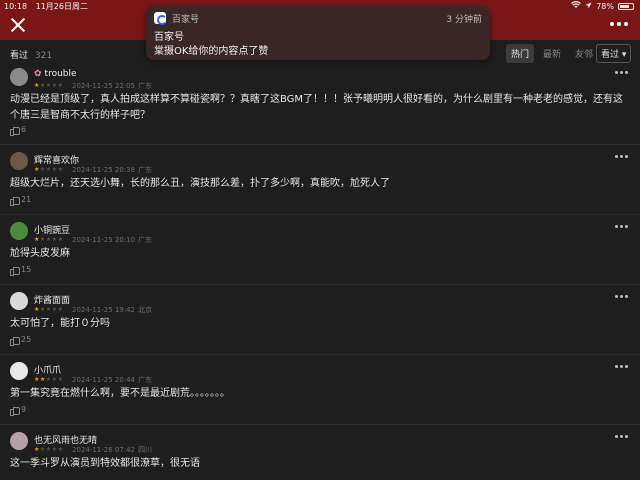 This screenshot has width=640, height=480. I want to click on like-button: 9, so click(18, 410).